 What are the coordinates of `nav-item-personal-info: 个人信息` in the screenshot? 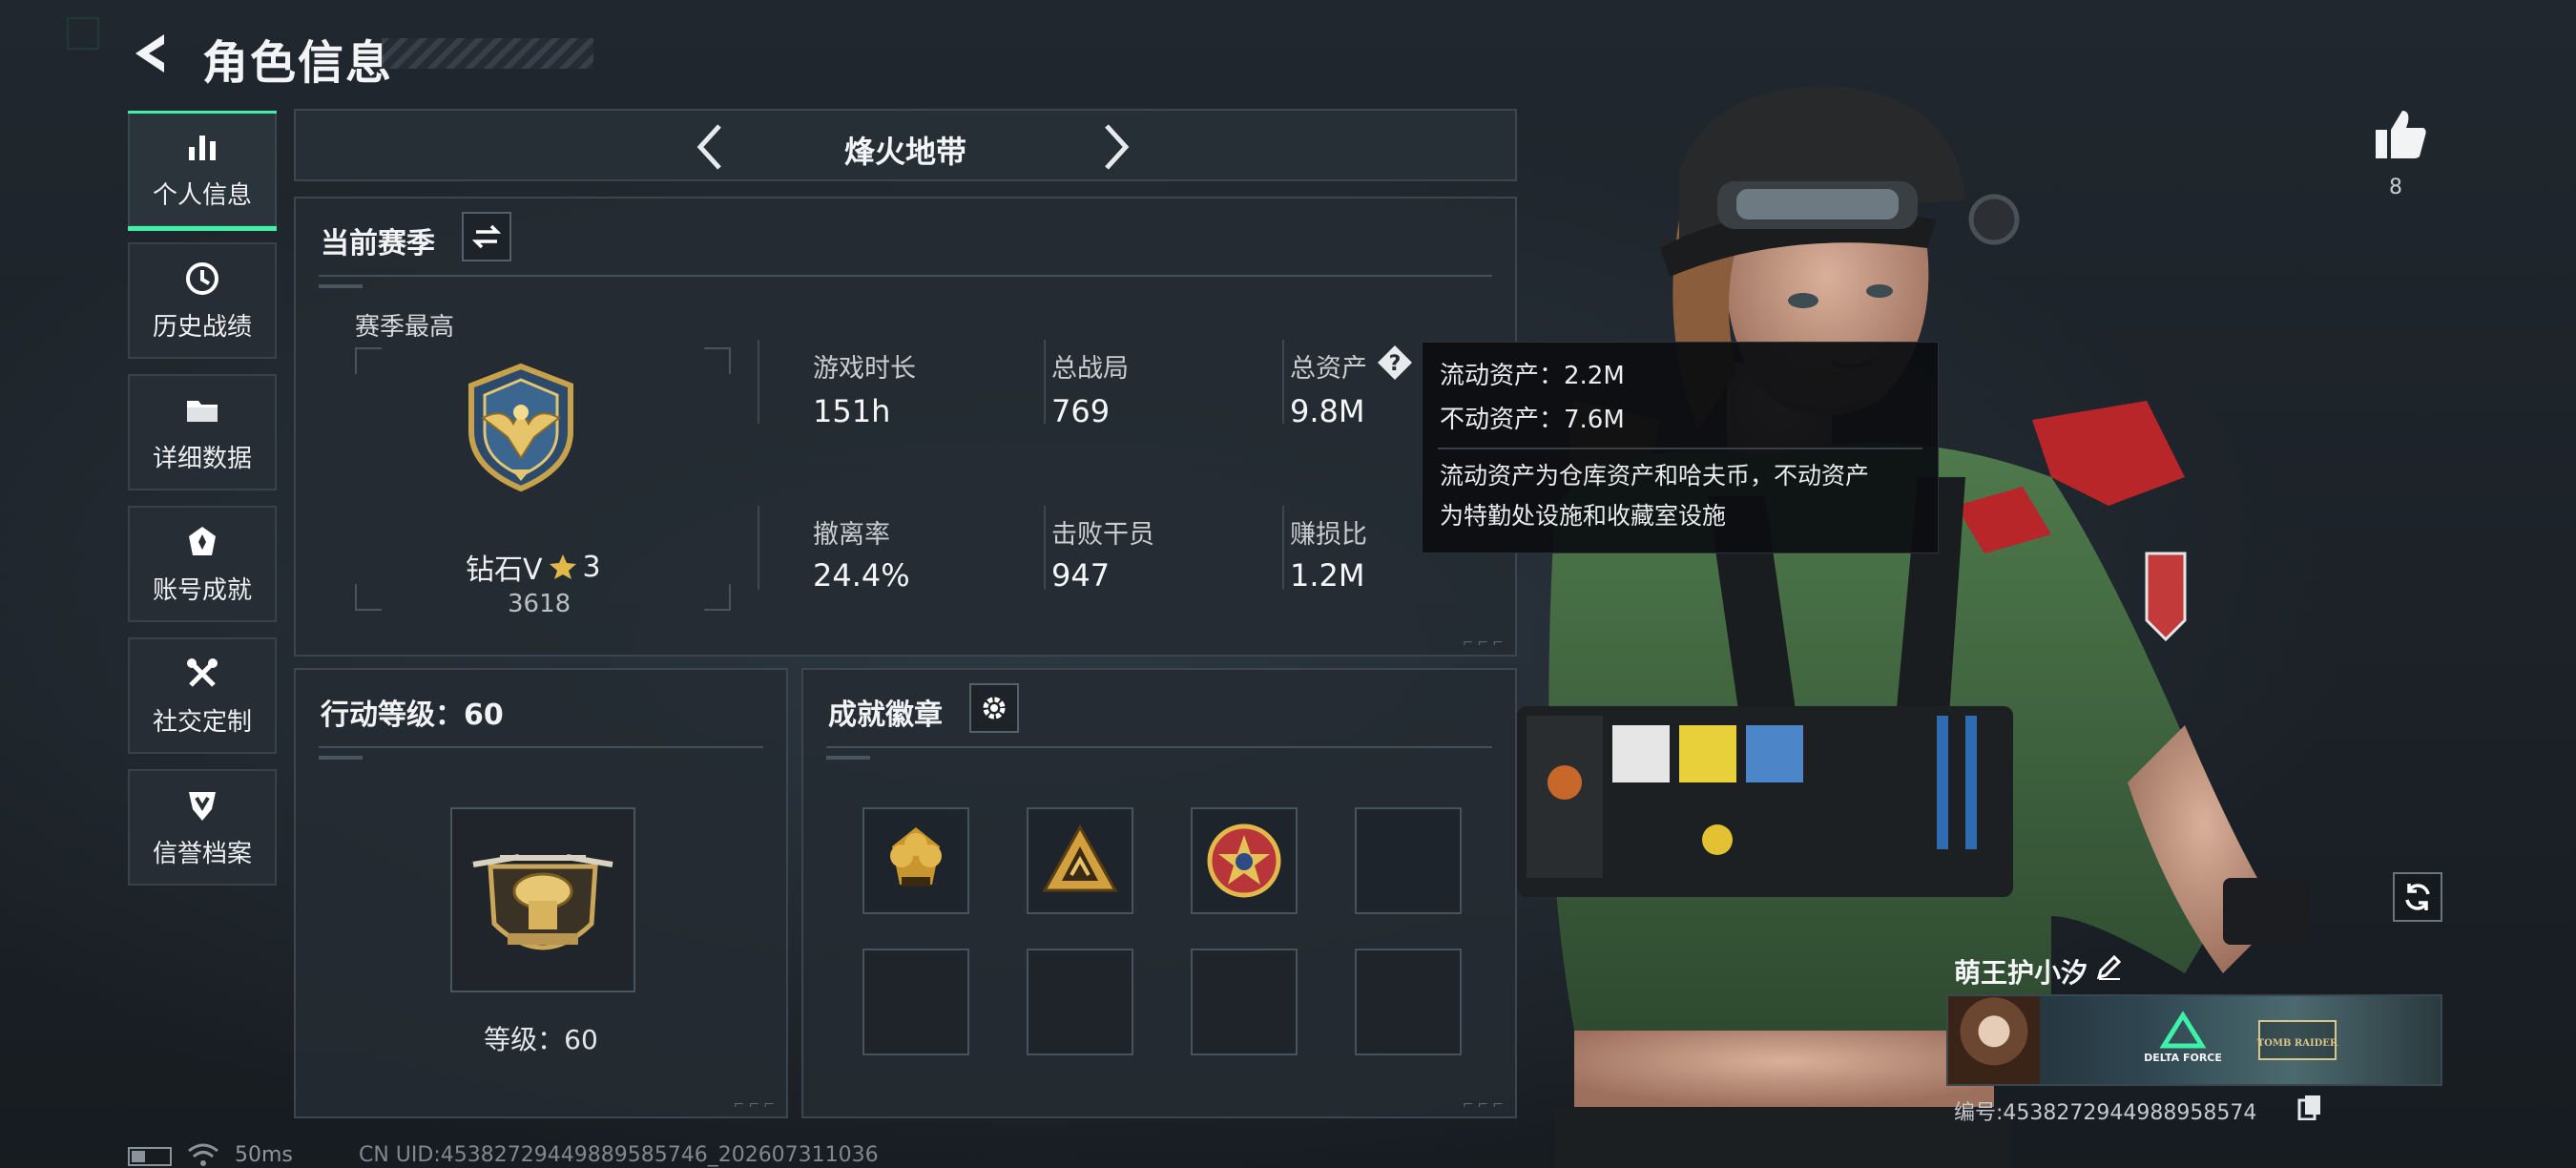 It's located at (202, 171).